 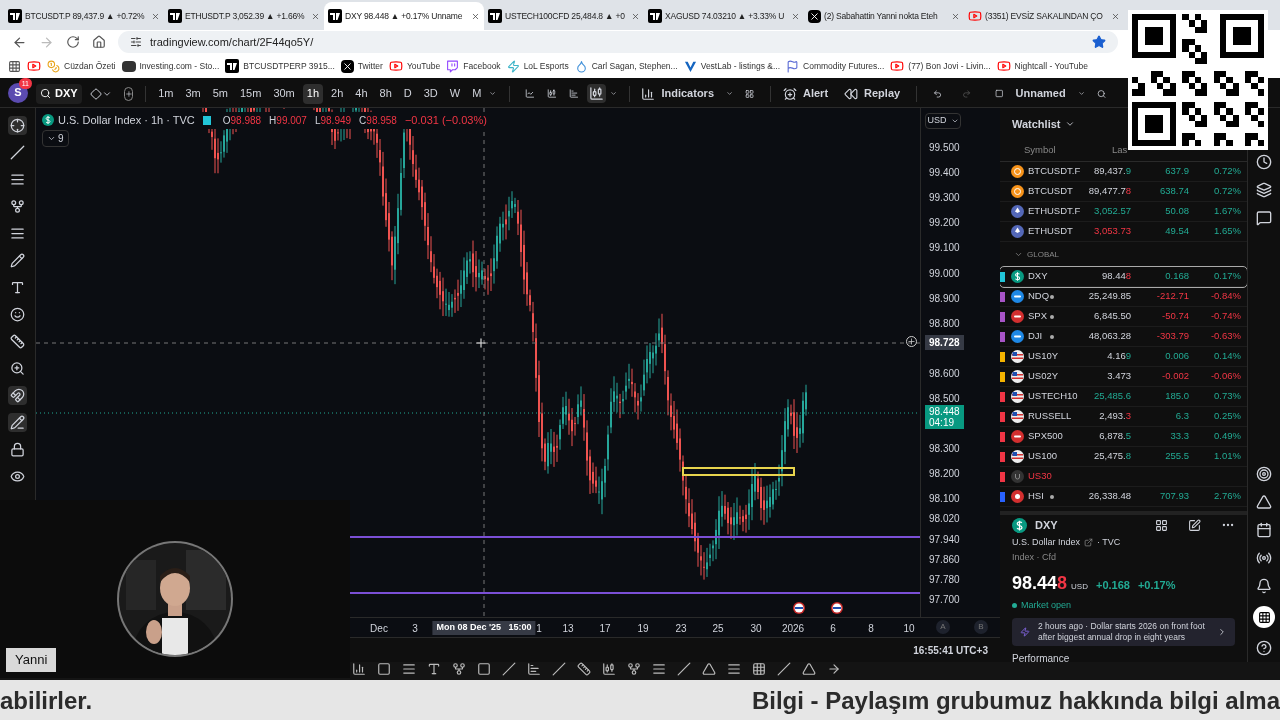 I want to click on bookmark: Facebook, so click(x=473, y=66).